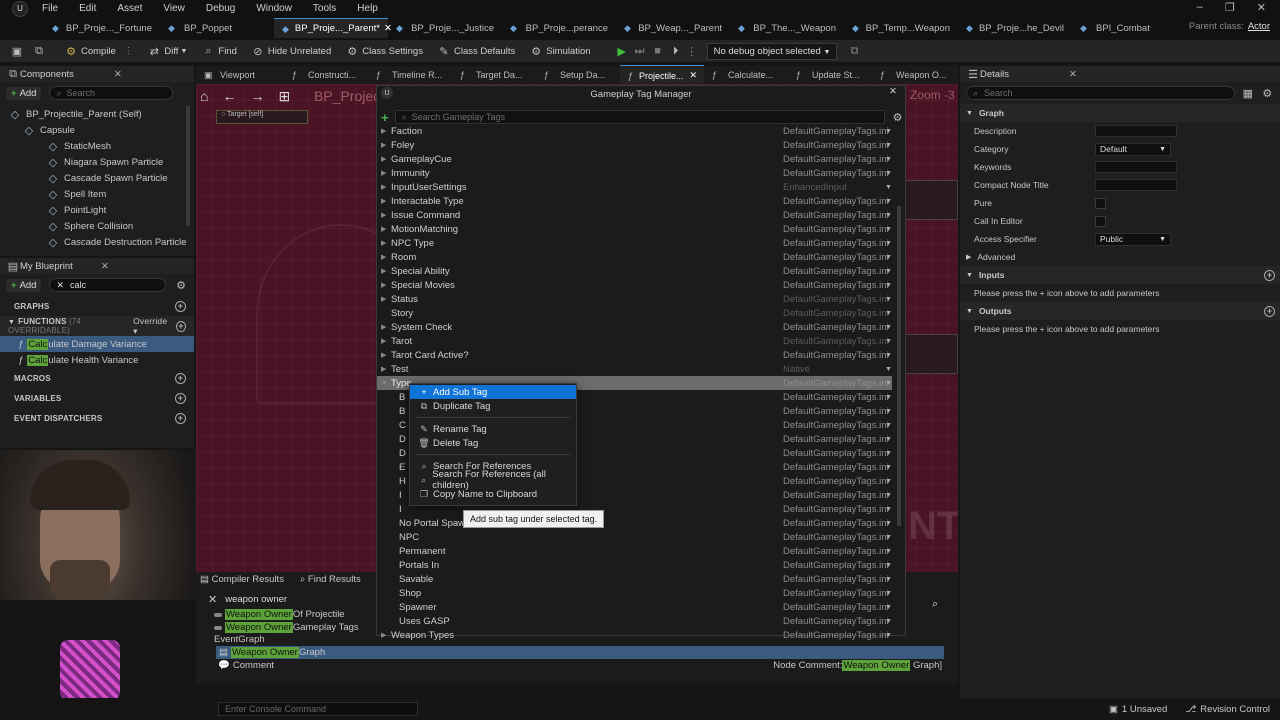  What do you see at coordinates (384, 51) in the screenshot?
I see `class-settings-button: ⚙ Class Settings` at bounding box center [384, 51].